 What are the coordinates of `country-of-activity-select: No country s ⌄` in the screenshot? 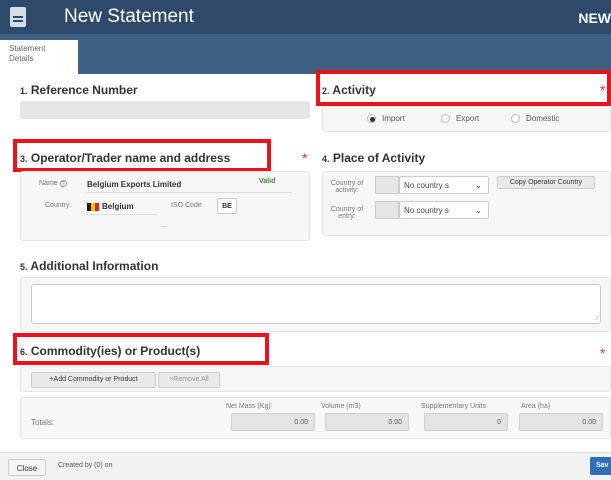 It's located at (444, 185).